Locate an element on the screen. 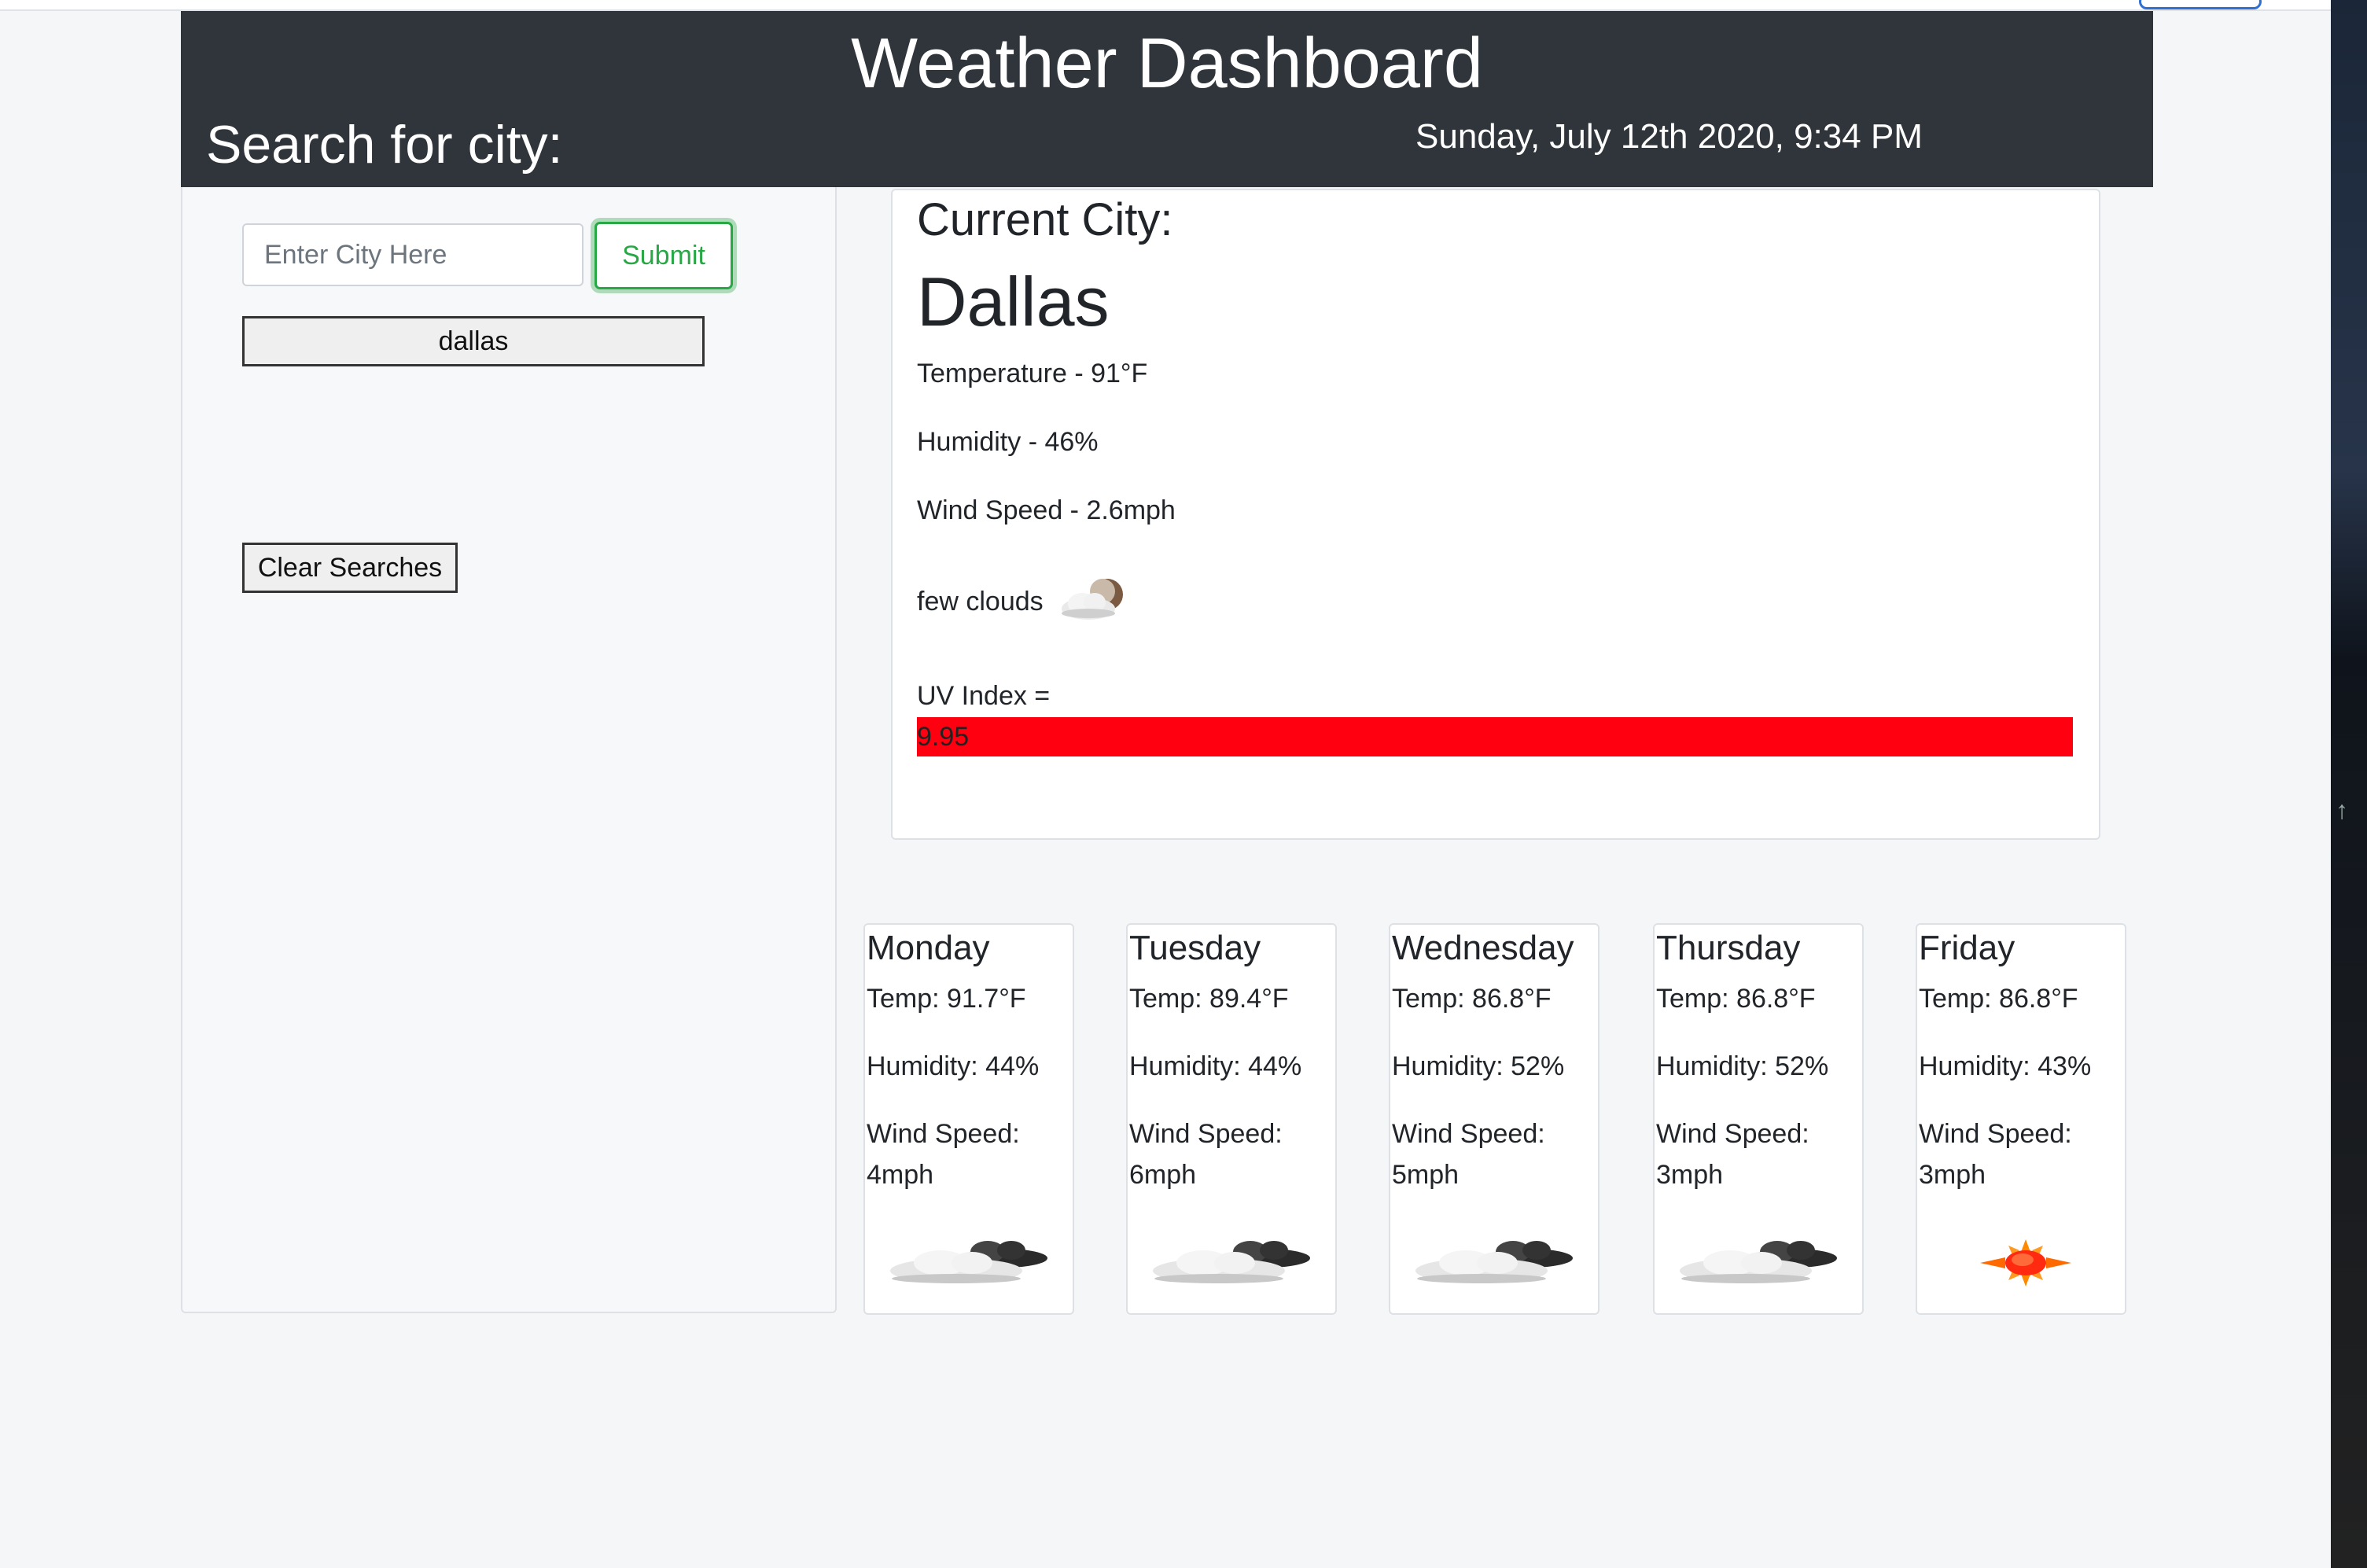 Image resolution: width=2367 pixels, height=1568 pixels. current-wind-speed: Wind Speed - 2.6mph is located at coordinates (1046, 510).